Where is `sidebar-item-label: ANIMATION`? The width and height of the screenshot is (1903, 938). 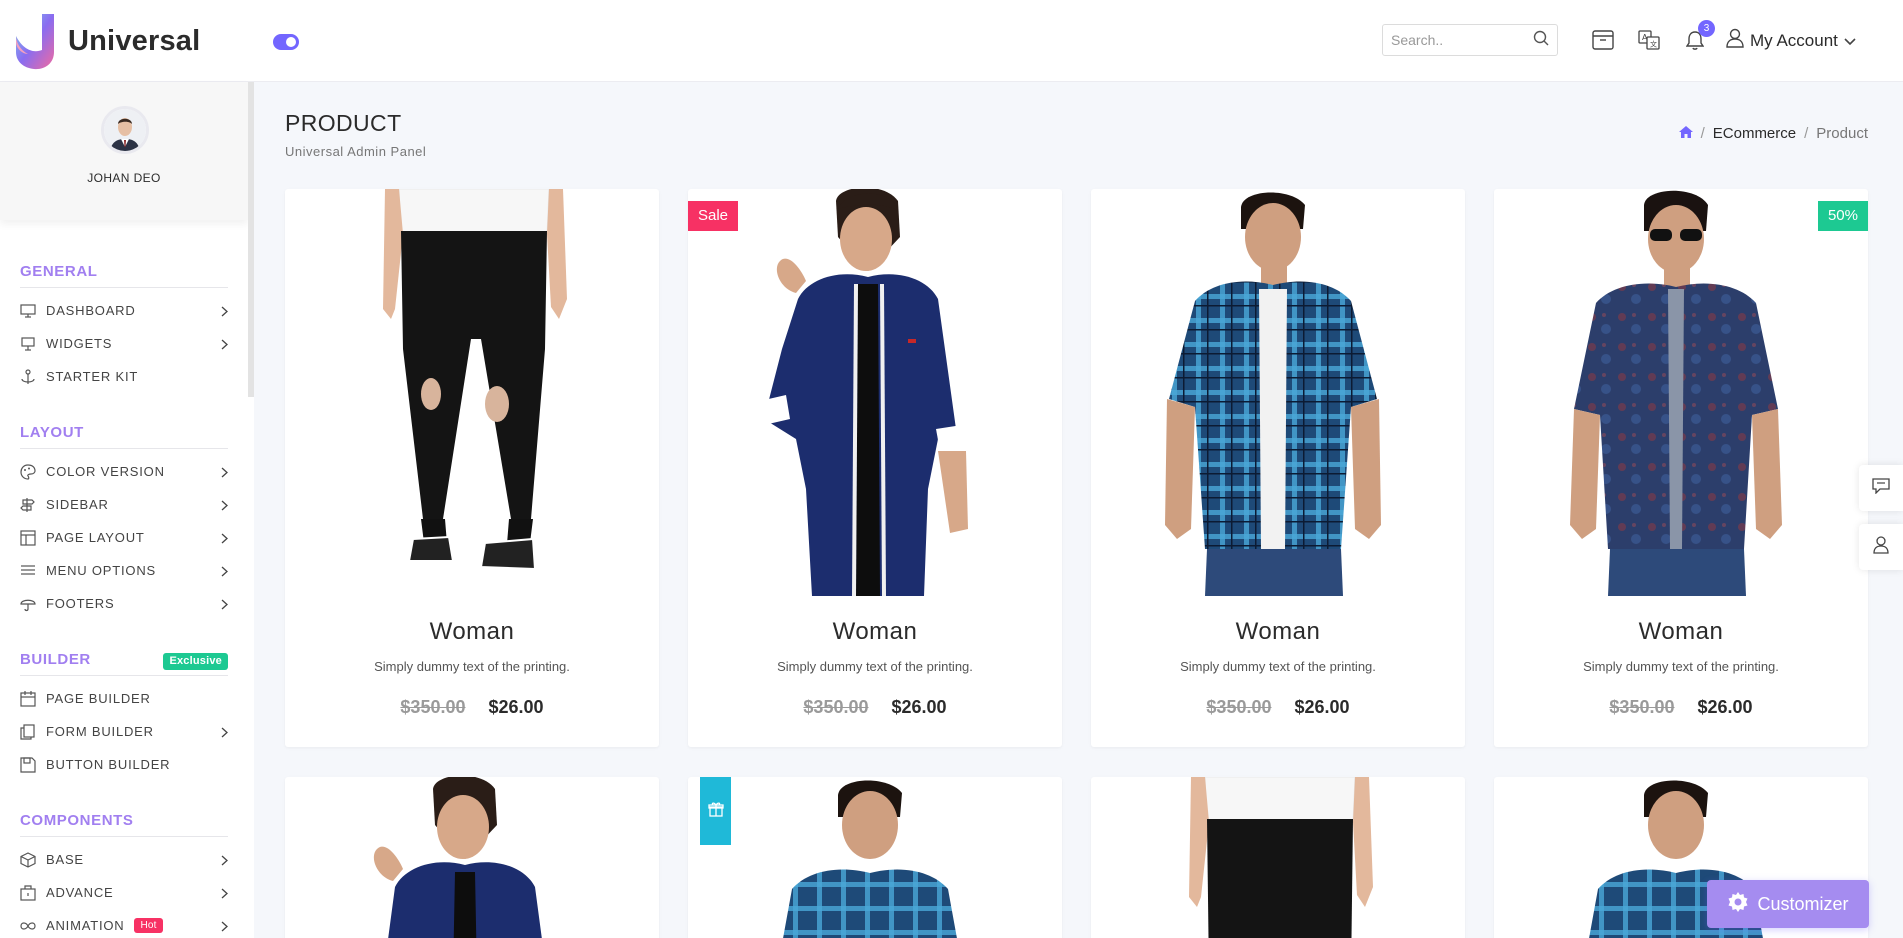 sidebar-item-label: ANIMATION is located at coordinates (85, 925).